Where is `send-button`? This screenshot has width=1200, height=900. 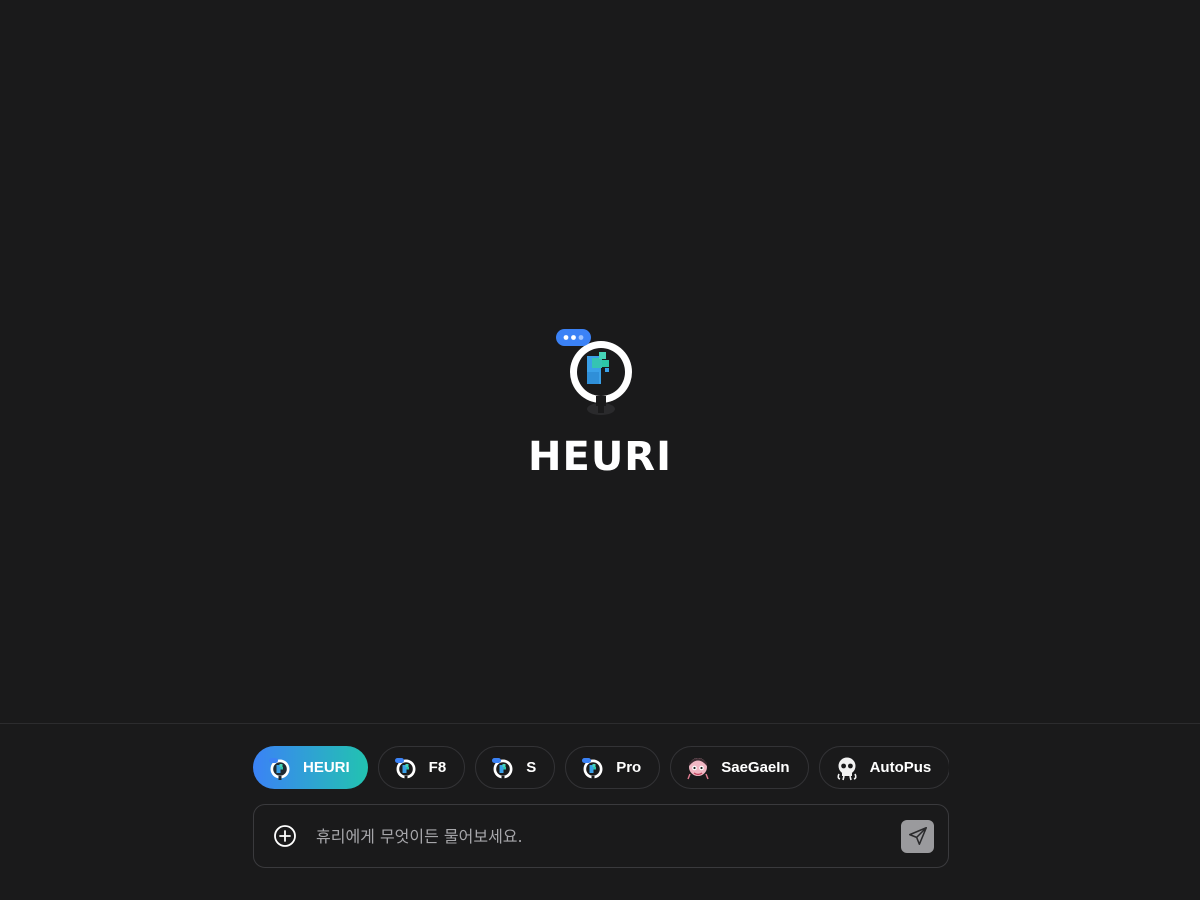
send-button is located at coordinates (917, 836).